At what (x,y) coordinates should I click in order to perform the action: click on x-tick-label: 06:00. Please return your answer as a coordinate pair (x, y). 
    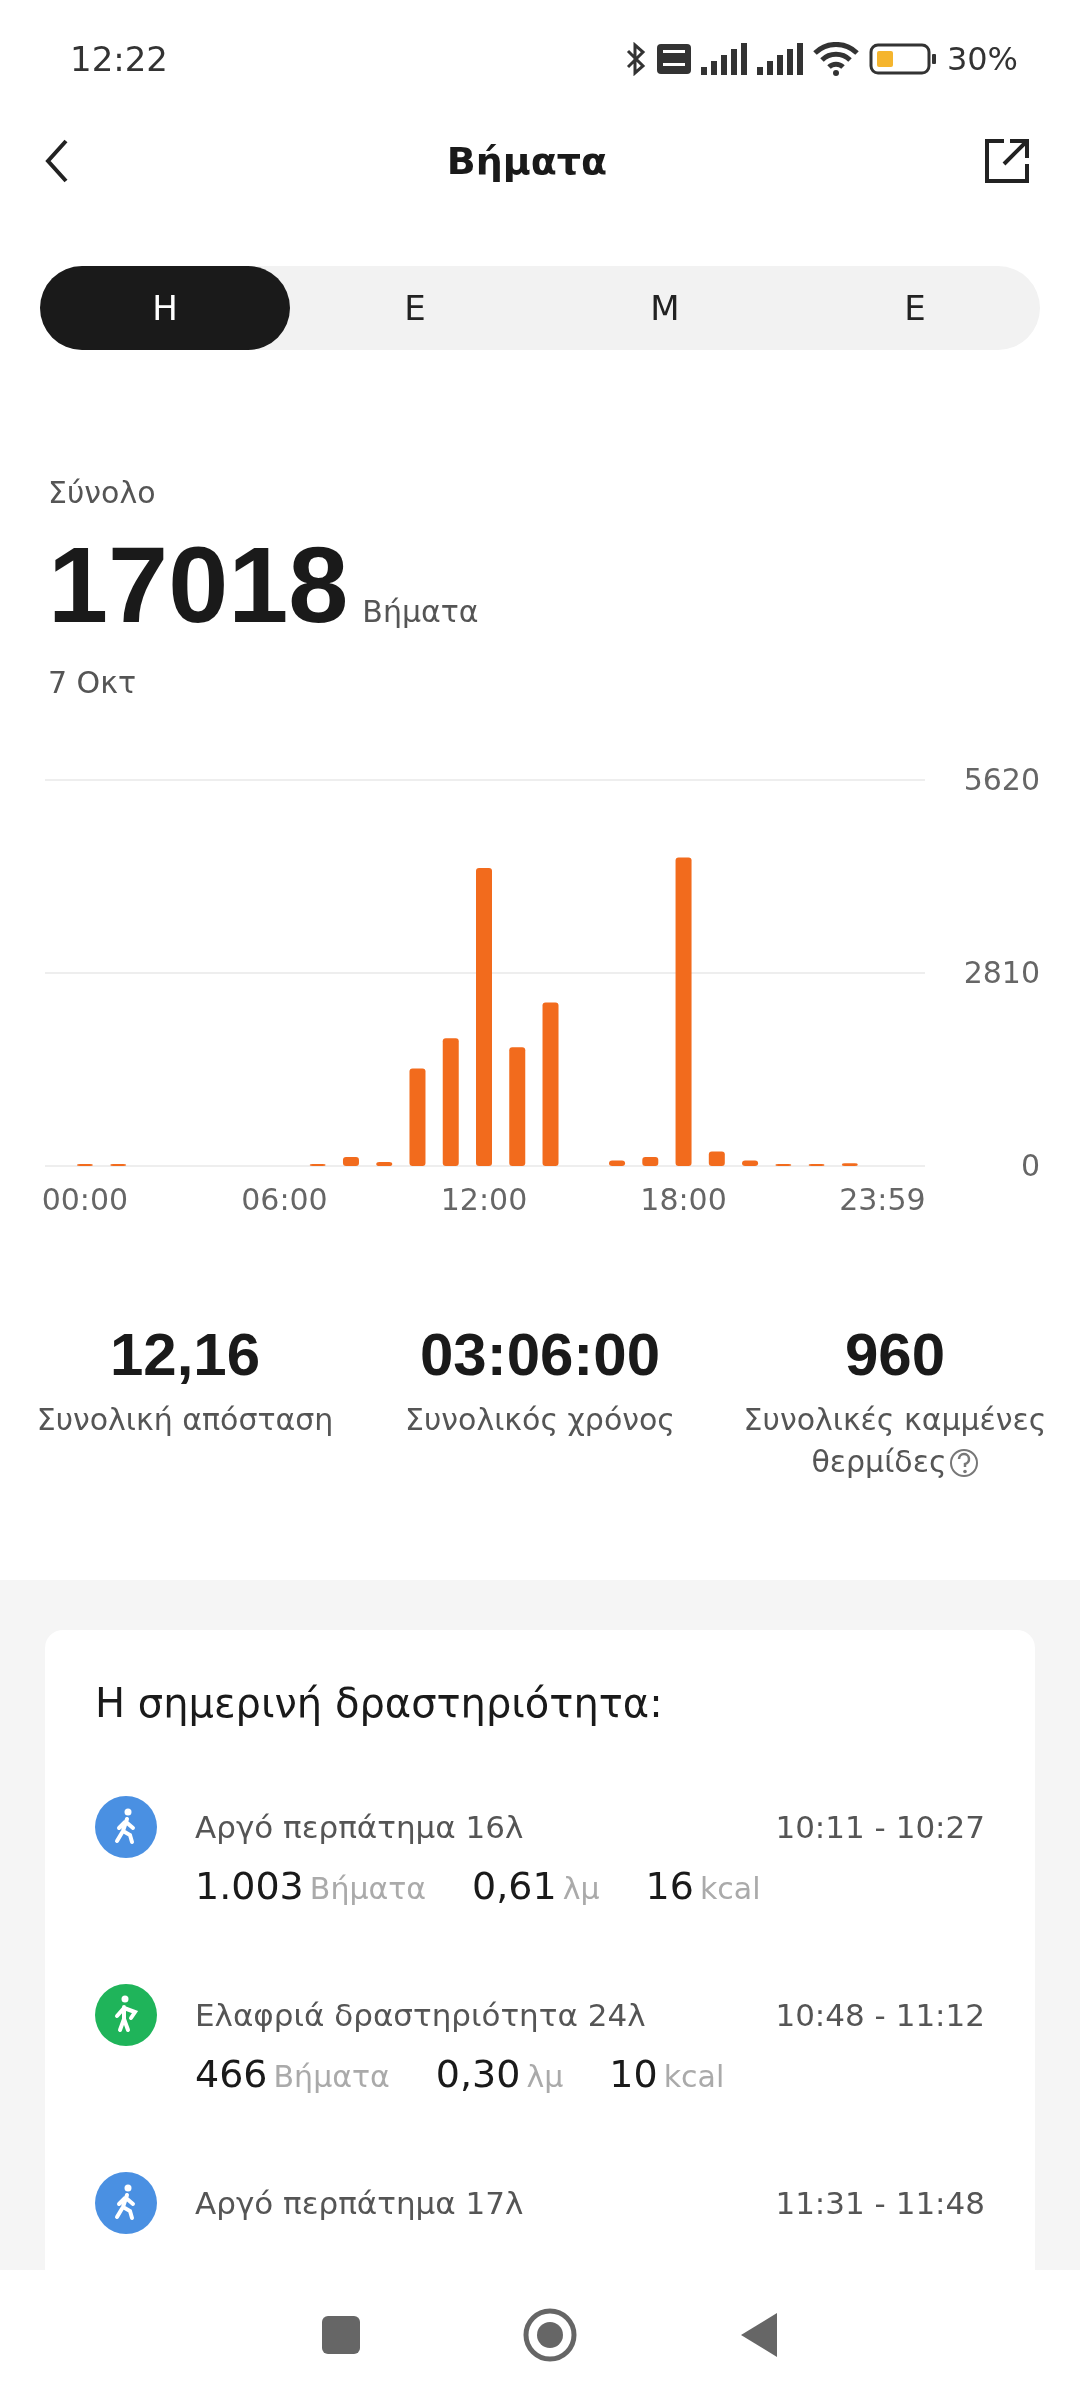
    Looking at the image, I should click on (284, 1199).